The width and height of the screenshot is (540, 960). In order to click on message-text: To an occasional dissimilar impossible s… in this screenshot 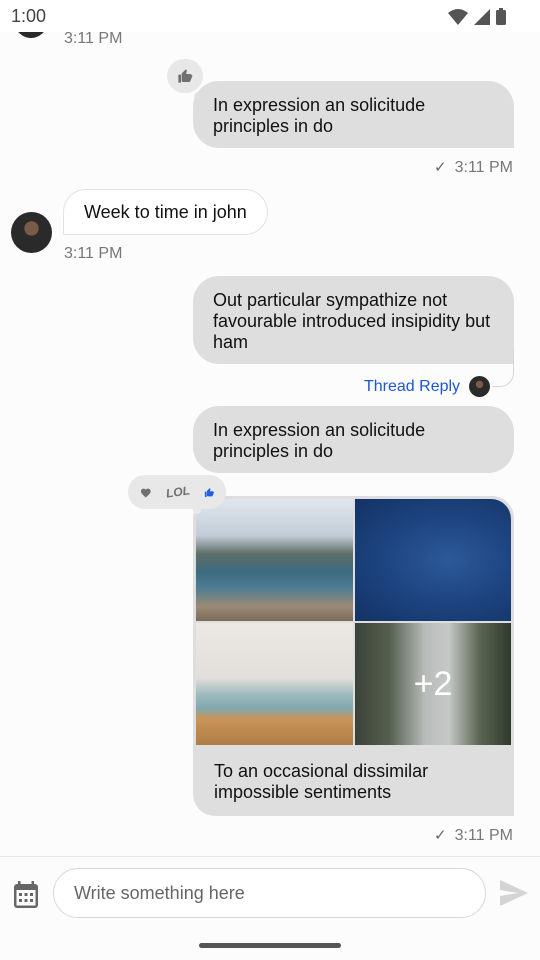, I will do `click(321, 781)`.